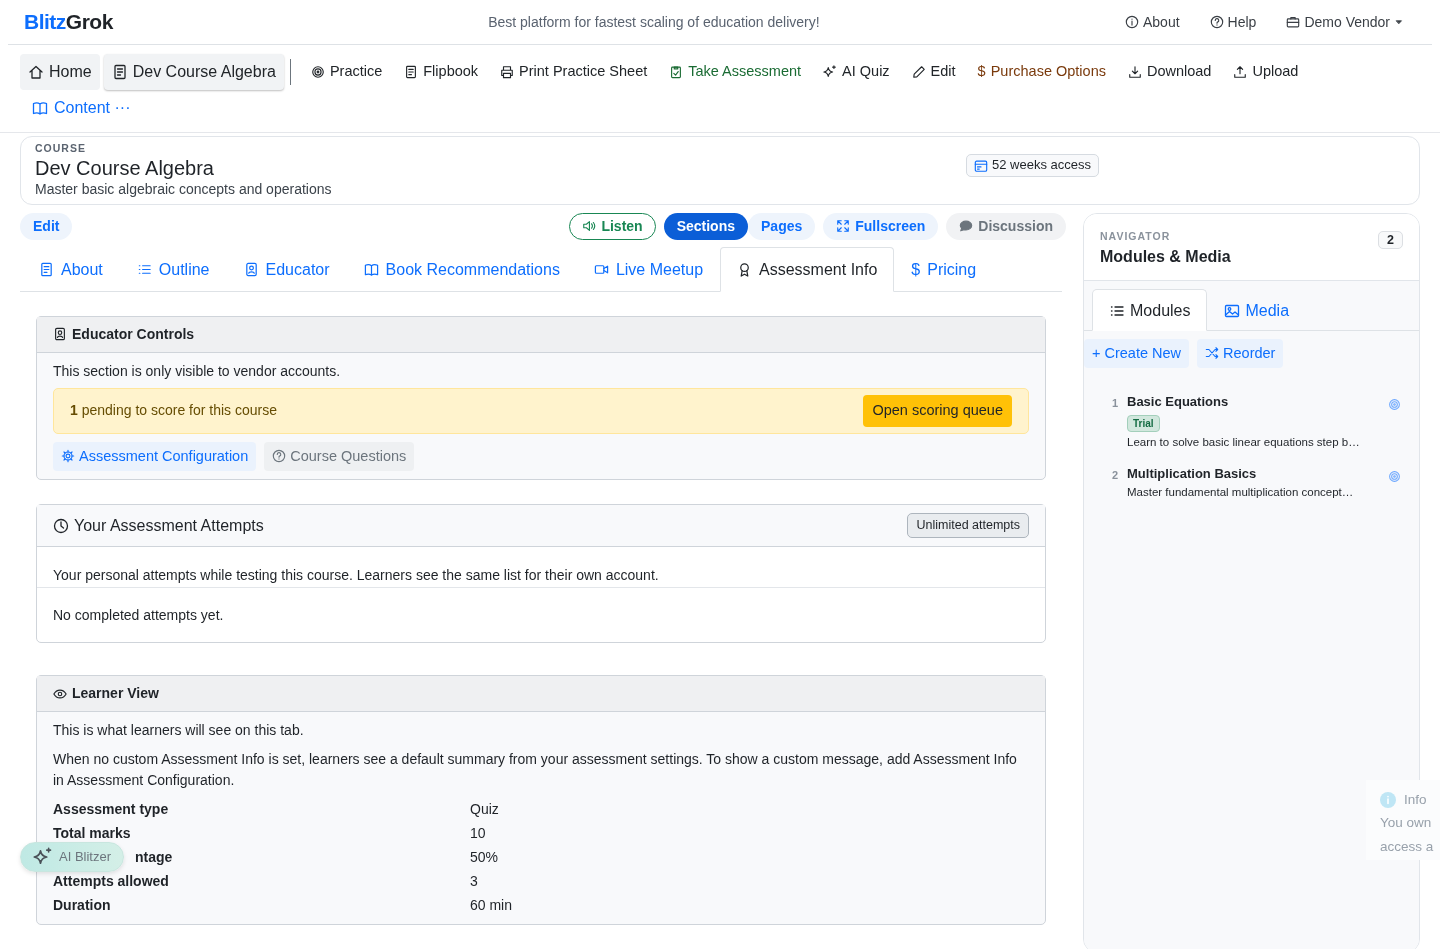 This screenshot has width=1440, height=949. Describe the element at coordinates (589, 226) in the screenshot. I see `speaker-icon` at that location.